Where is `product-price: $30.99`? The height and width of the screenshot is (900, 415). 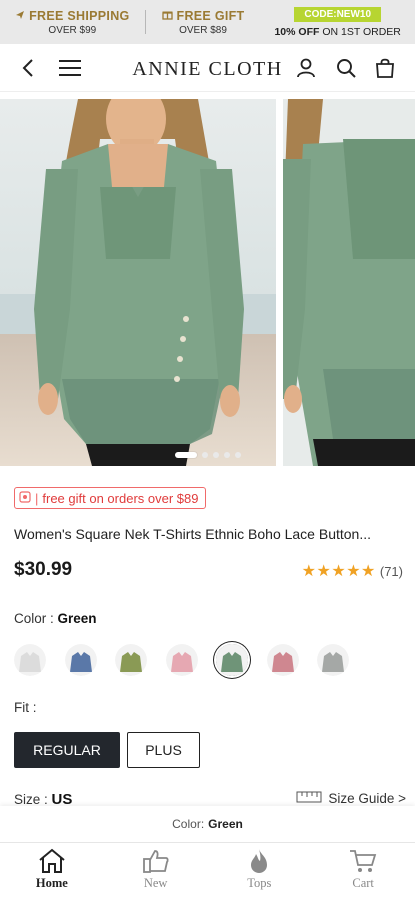 product-price: $30.99 is located at coordinates (43, 569).